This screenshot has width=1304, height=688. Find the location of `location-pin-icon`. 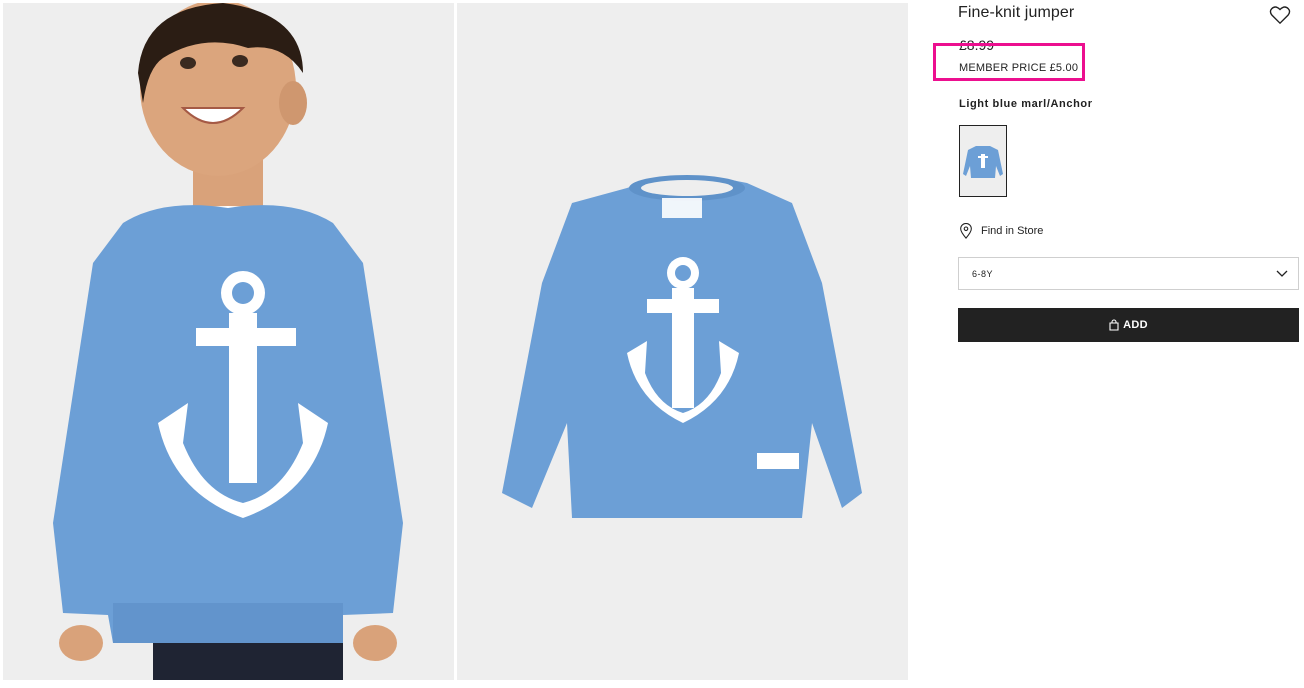

location-pin-icon is located at coordinates (966, 231).